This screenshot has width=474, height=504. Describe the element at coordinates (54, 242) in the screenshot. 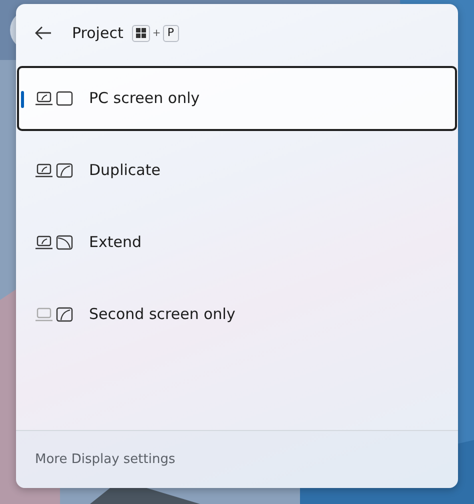

I see `extend-icon` at that location.